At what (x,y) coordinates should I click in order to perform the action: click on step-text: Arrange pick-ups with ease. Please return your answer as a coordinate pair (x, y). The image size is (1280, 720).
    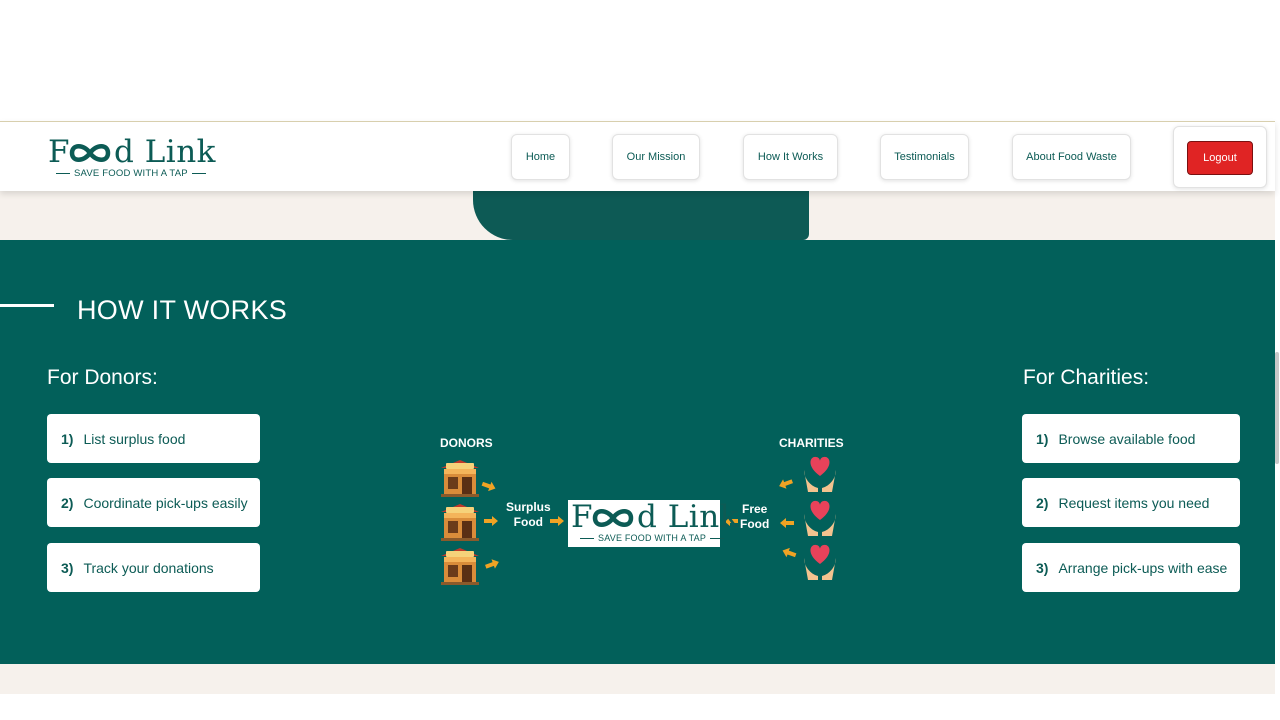
    Looking at the image, I should click on (1143, 567).